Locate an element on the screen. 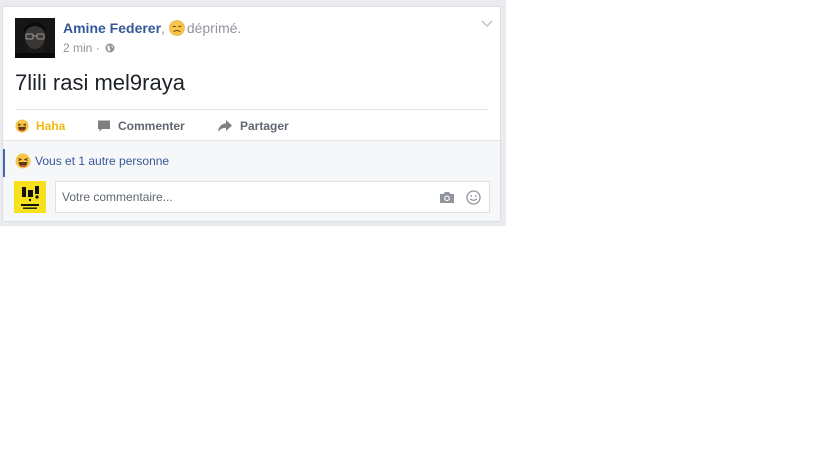 This screenshot has width=819, height=460. post-header: Amine Federer, déprimé. is located at coordinates (152, 28).